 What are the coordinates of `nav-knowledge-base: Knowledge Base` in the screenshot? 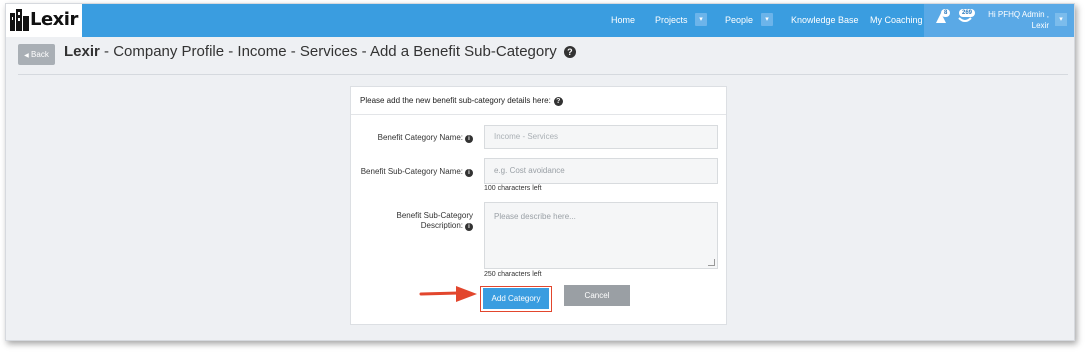 It's located at (825, 20).